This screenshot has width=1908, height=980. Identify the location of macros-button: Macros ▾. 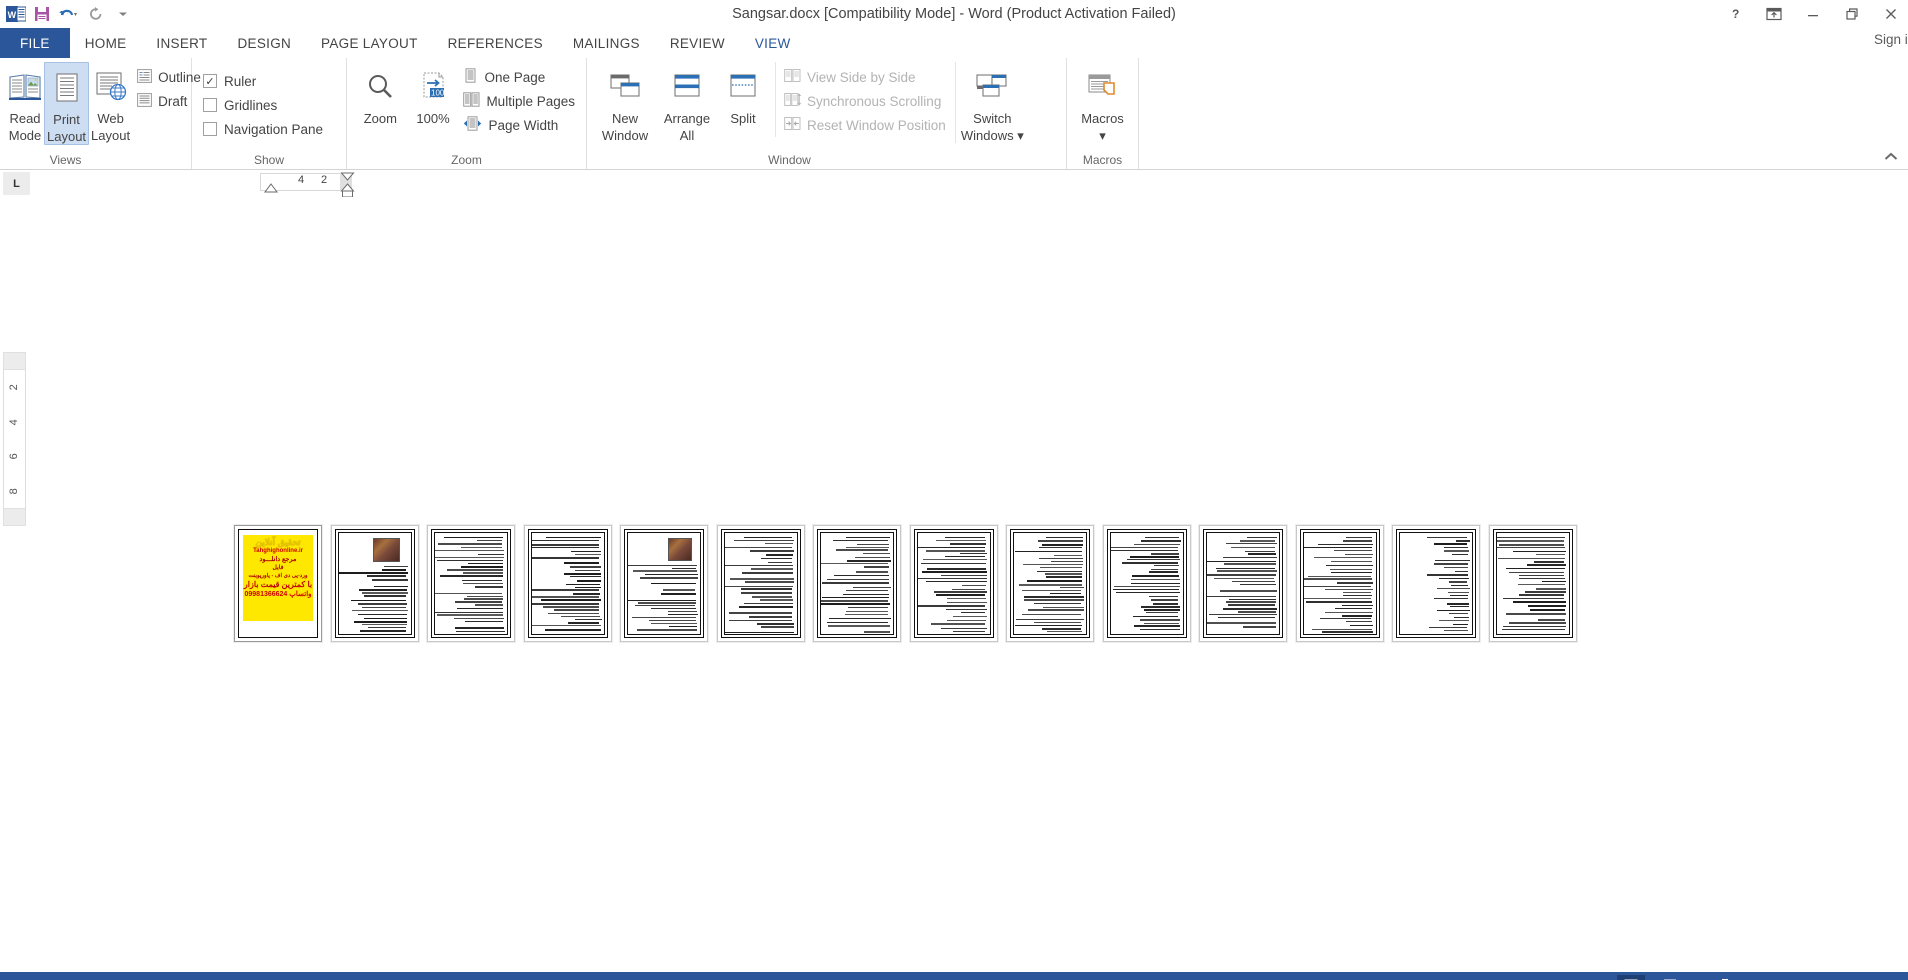
(1102, 102).